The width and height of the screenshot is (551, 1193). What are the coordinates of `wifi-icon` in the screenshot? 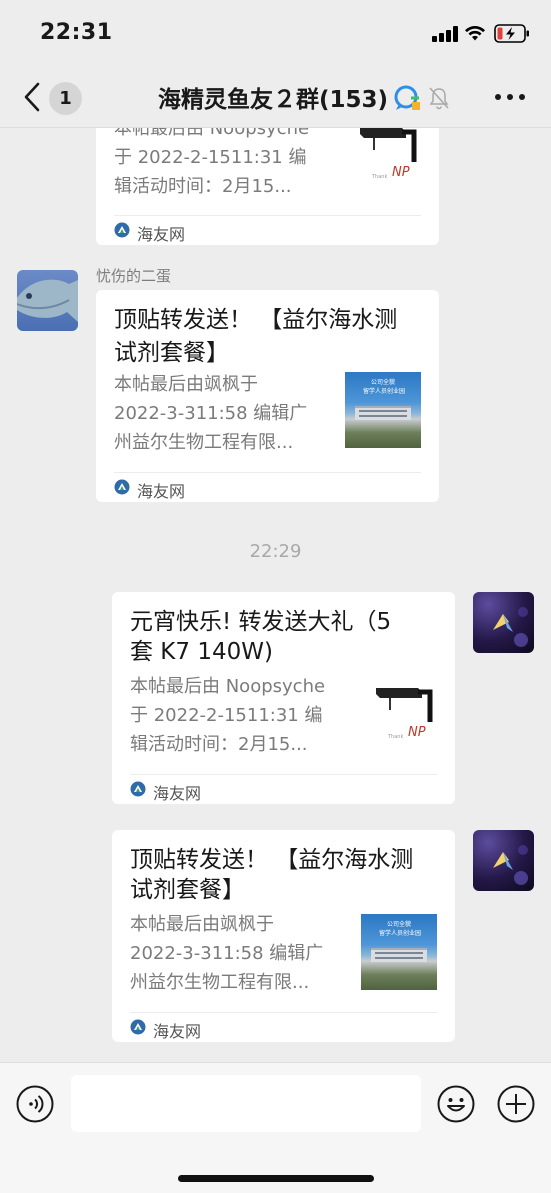 It's located at (475, 33).